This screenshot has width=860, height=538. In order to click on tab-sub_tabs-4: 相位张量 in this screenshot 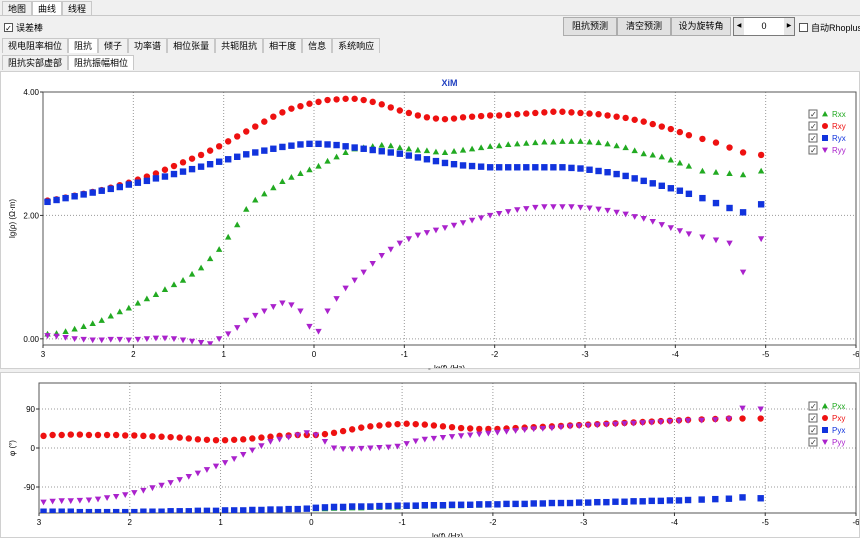, I will do `click(191, 45)`.